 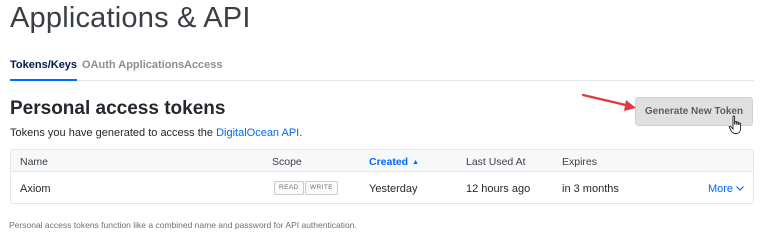 I want to click on column-header-last-used: Last Used At, so click(x=496, y=162).